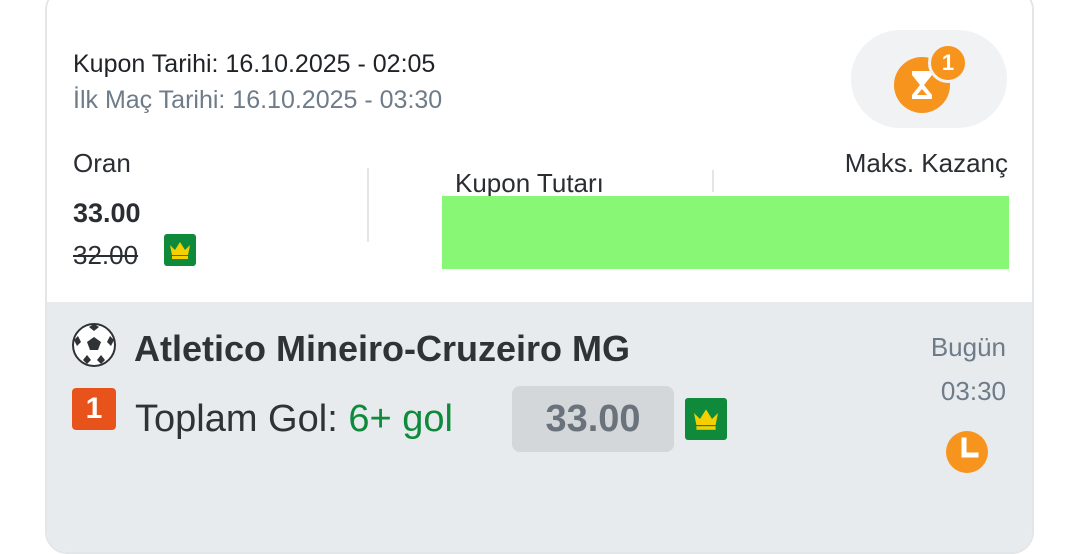 This screenshot has height=554, width=1080. Describe the element at coordinates (948, 63) in the screenshot. I see `pending-count-badge: 1` at that location.